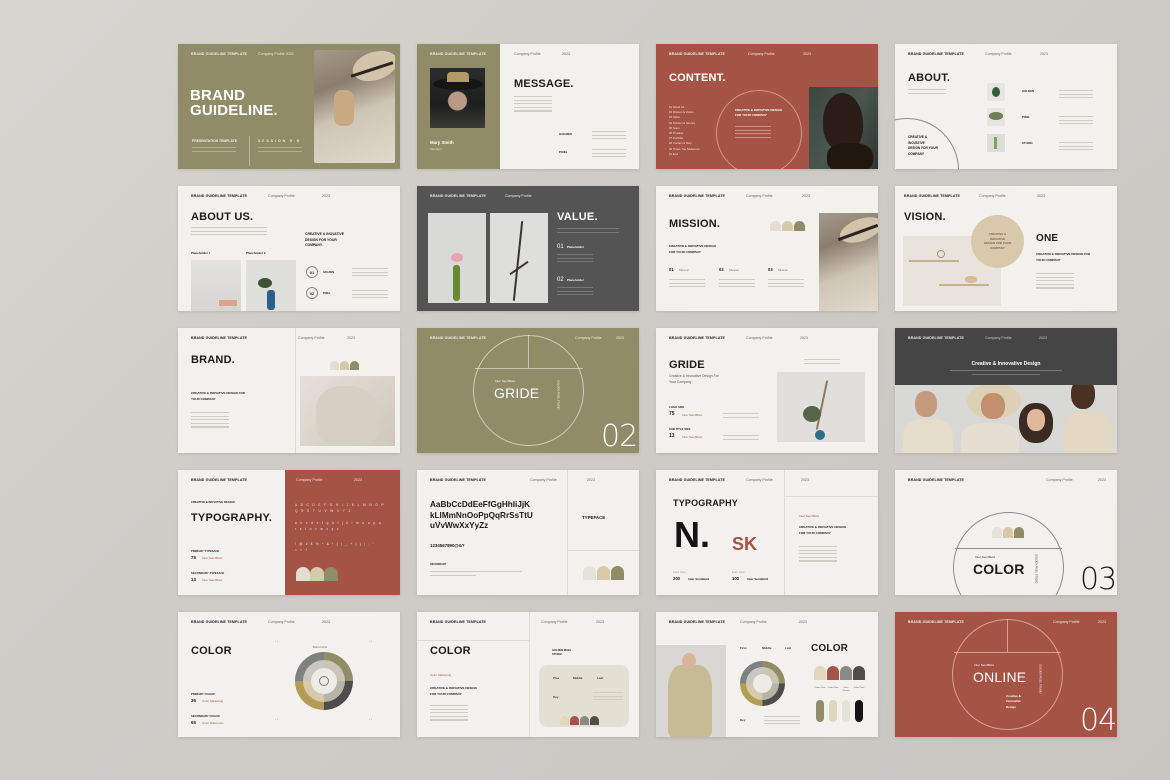 This screenshot has height=780, width=1170. I want to click on slide-title: ABOUT., so click(929, 78).